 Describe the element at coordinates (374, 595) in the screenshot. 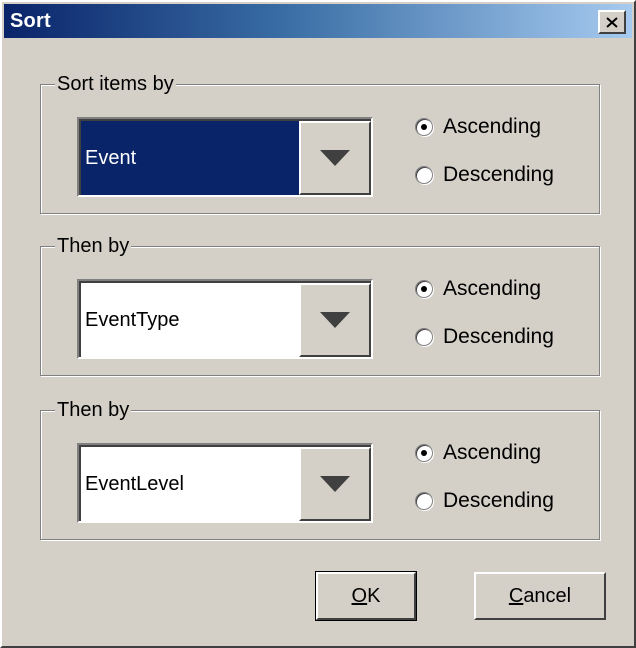

I see `ok-label-rest: K` at that location.